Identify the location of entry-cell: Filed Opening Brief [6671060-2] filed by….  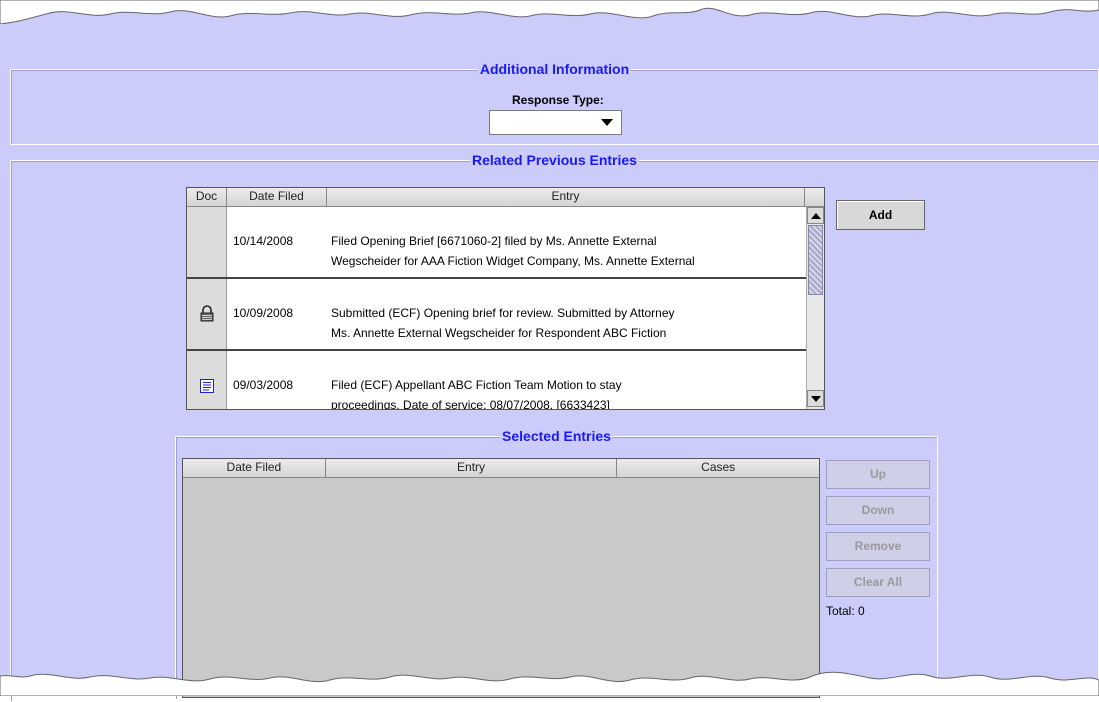
(513, 251).